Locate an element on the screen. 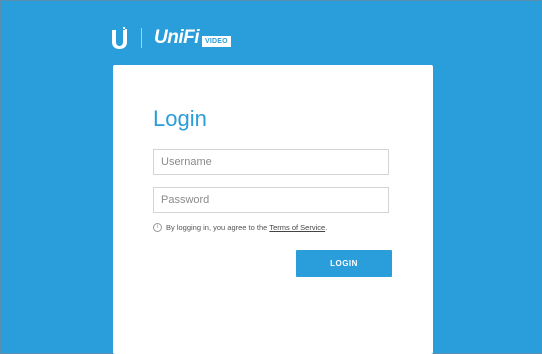  terms-of-service-link: Terms of Service is located at coordinates (297, 227).